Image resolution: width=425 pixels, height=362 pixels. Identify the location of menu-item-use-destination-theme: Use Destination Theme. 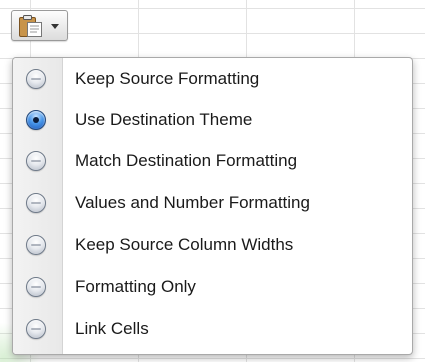
(212, 120).